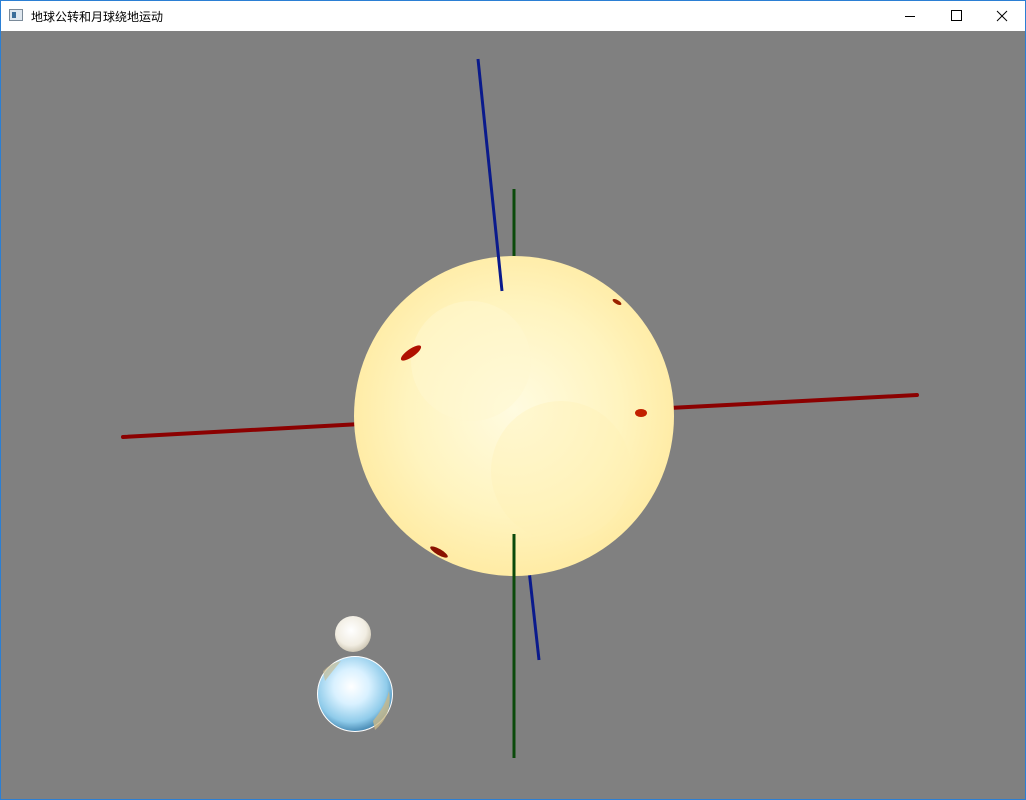 Image resolution: width=1026 pixels, height=800 pixels. What do you see at coordinates (793, 401) in the screenshot?
I see `x-axis-right` at bounding box center [793, 401].